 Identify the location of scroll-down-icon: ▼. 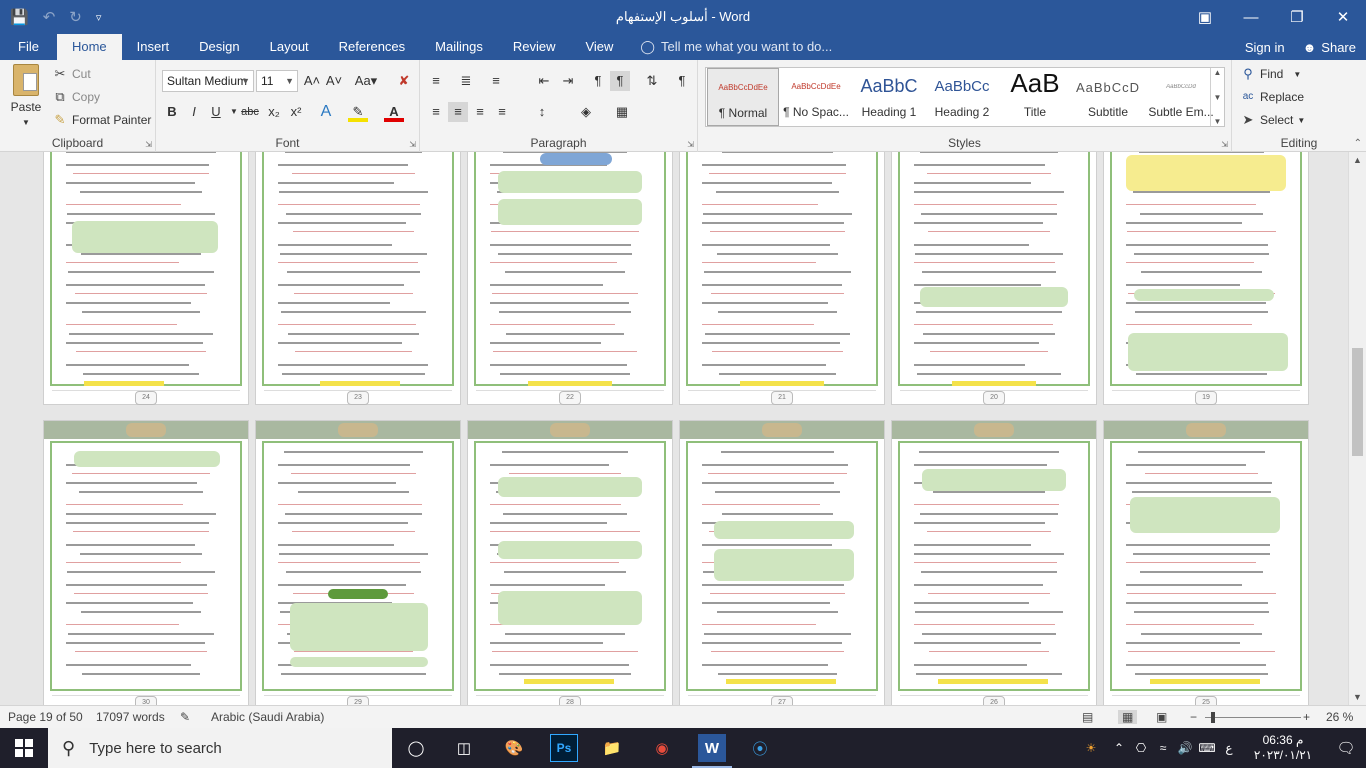
(1357, 697).